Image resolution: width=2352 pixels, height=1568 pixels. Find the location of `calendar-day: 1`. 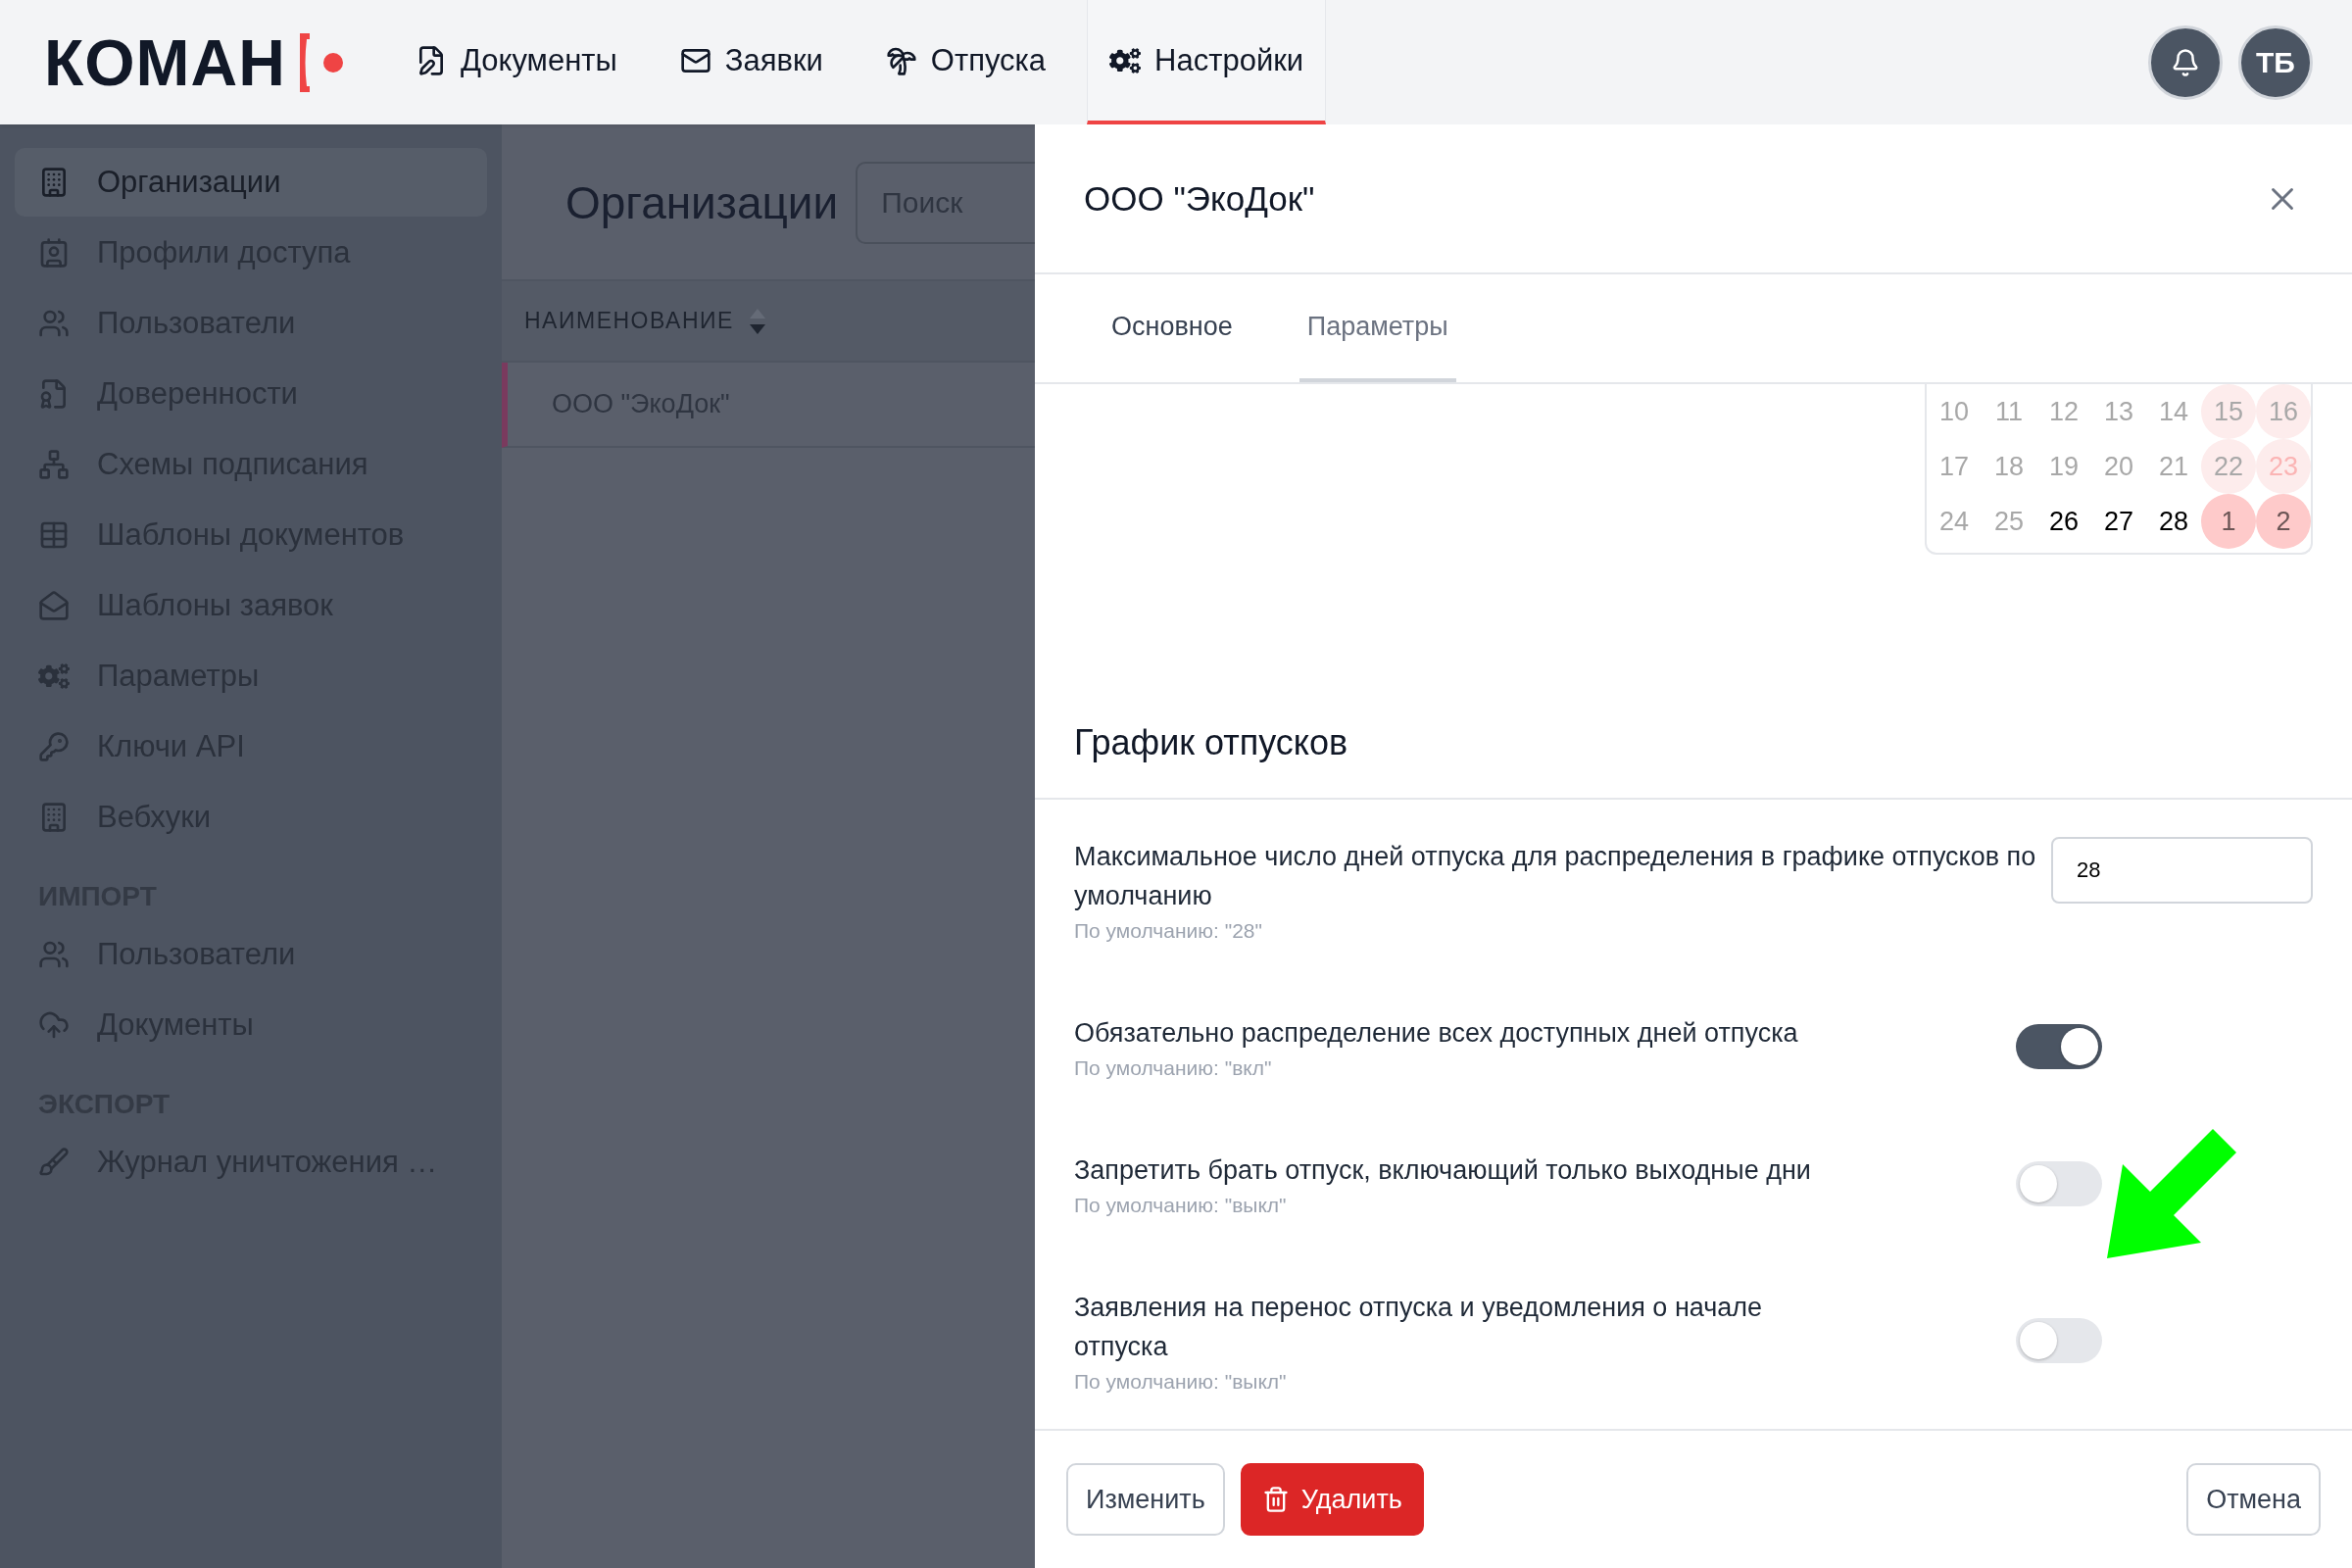

calendar-day: 1 is located at coordinates (2228, 521).